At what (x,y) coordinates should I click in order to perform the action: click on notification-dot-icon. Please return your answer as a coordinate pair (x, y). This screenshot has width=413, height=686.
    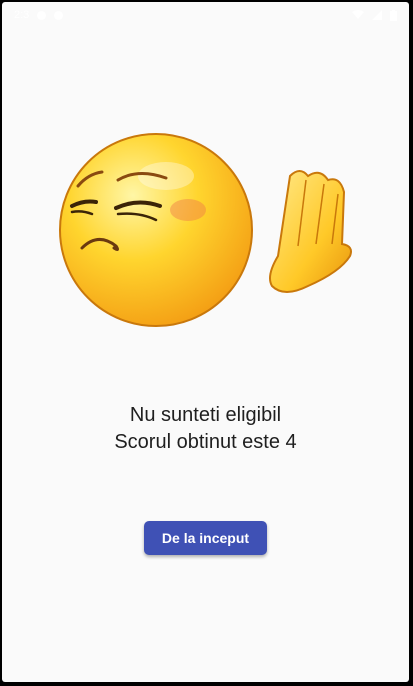
    Looking at the image, I should click on (59, 15).